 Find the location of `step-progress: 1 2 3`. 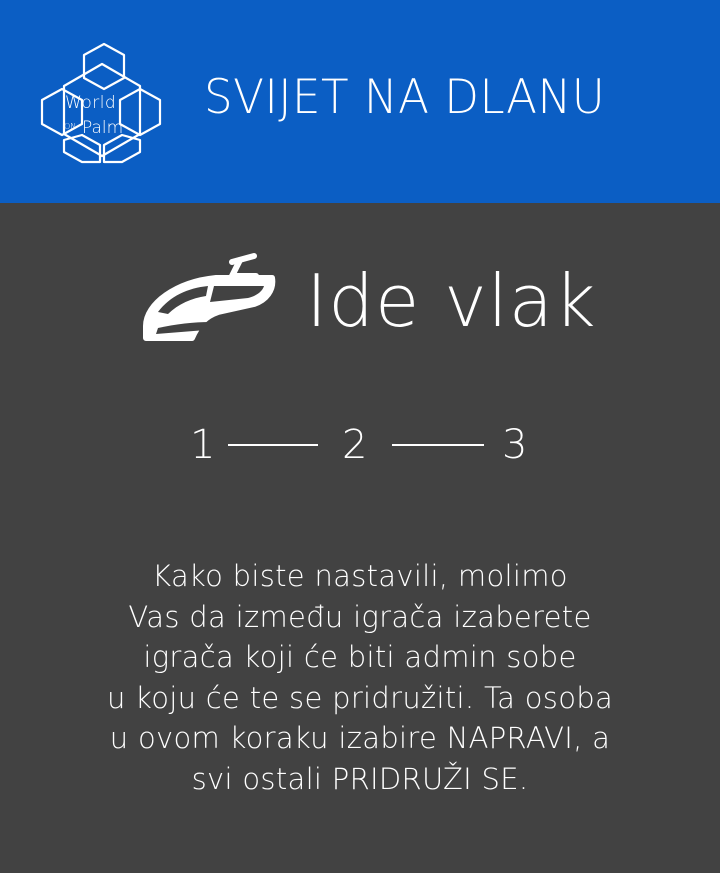

step-progress: 1 2 3 is located at coordinates (365, 445).